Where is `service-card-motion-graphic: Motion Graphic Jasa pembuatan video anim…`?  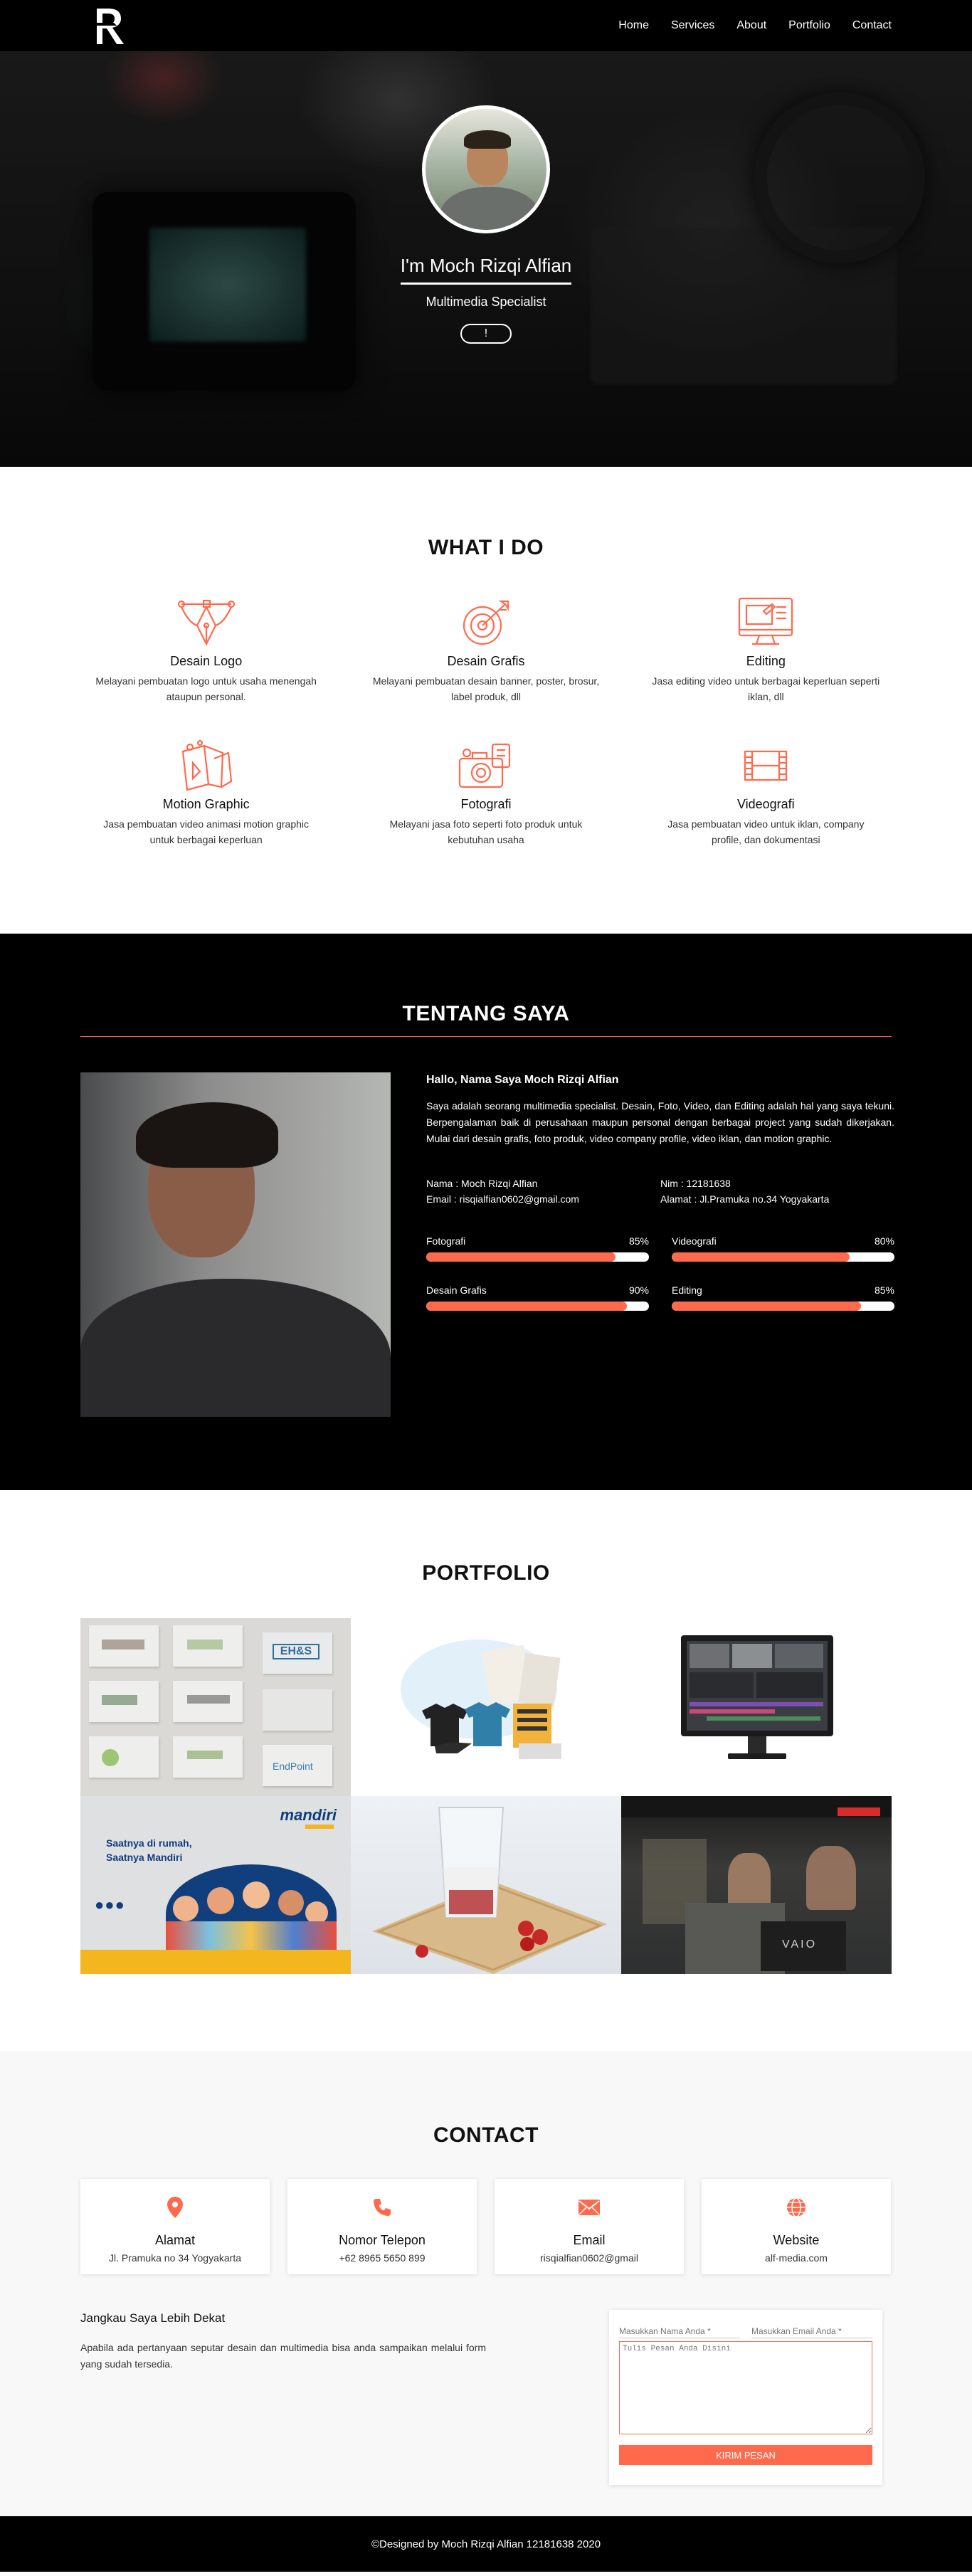 service-card-motion-graphic: Motion Graphic Jasa pembuatan video anim… is located at coordinates (206, 792).